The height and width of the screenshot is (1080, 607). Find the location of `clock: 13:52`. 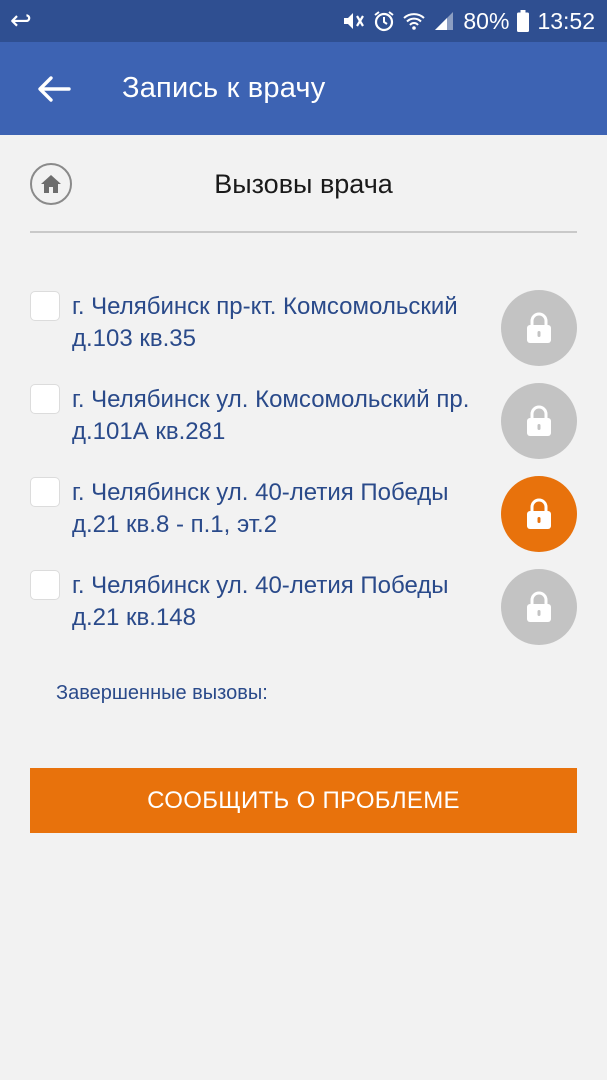

clock: 13:52 is located at coordinates (566, 20).